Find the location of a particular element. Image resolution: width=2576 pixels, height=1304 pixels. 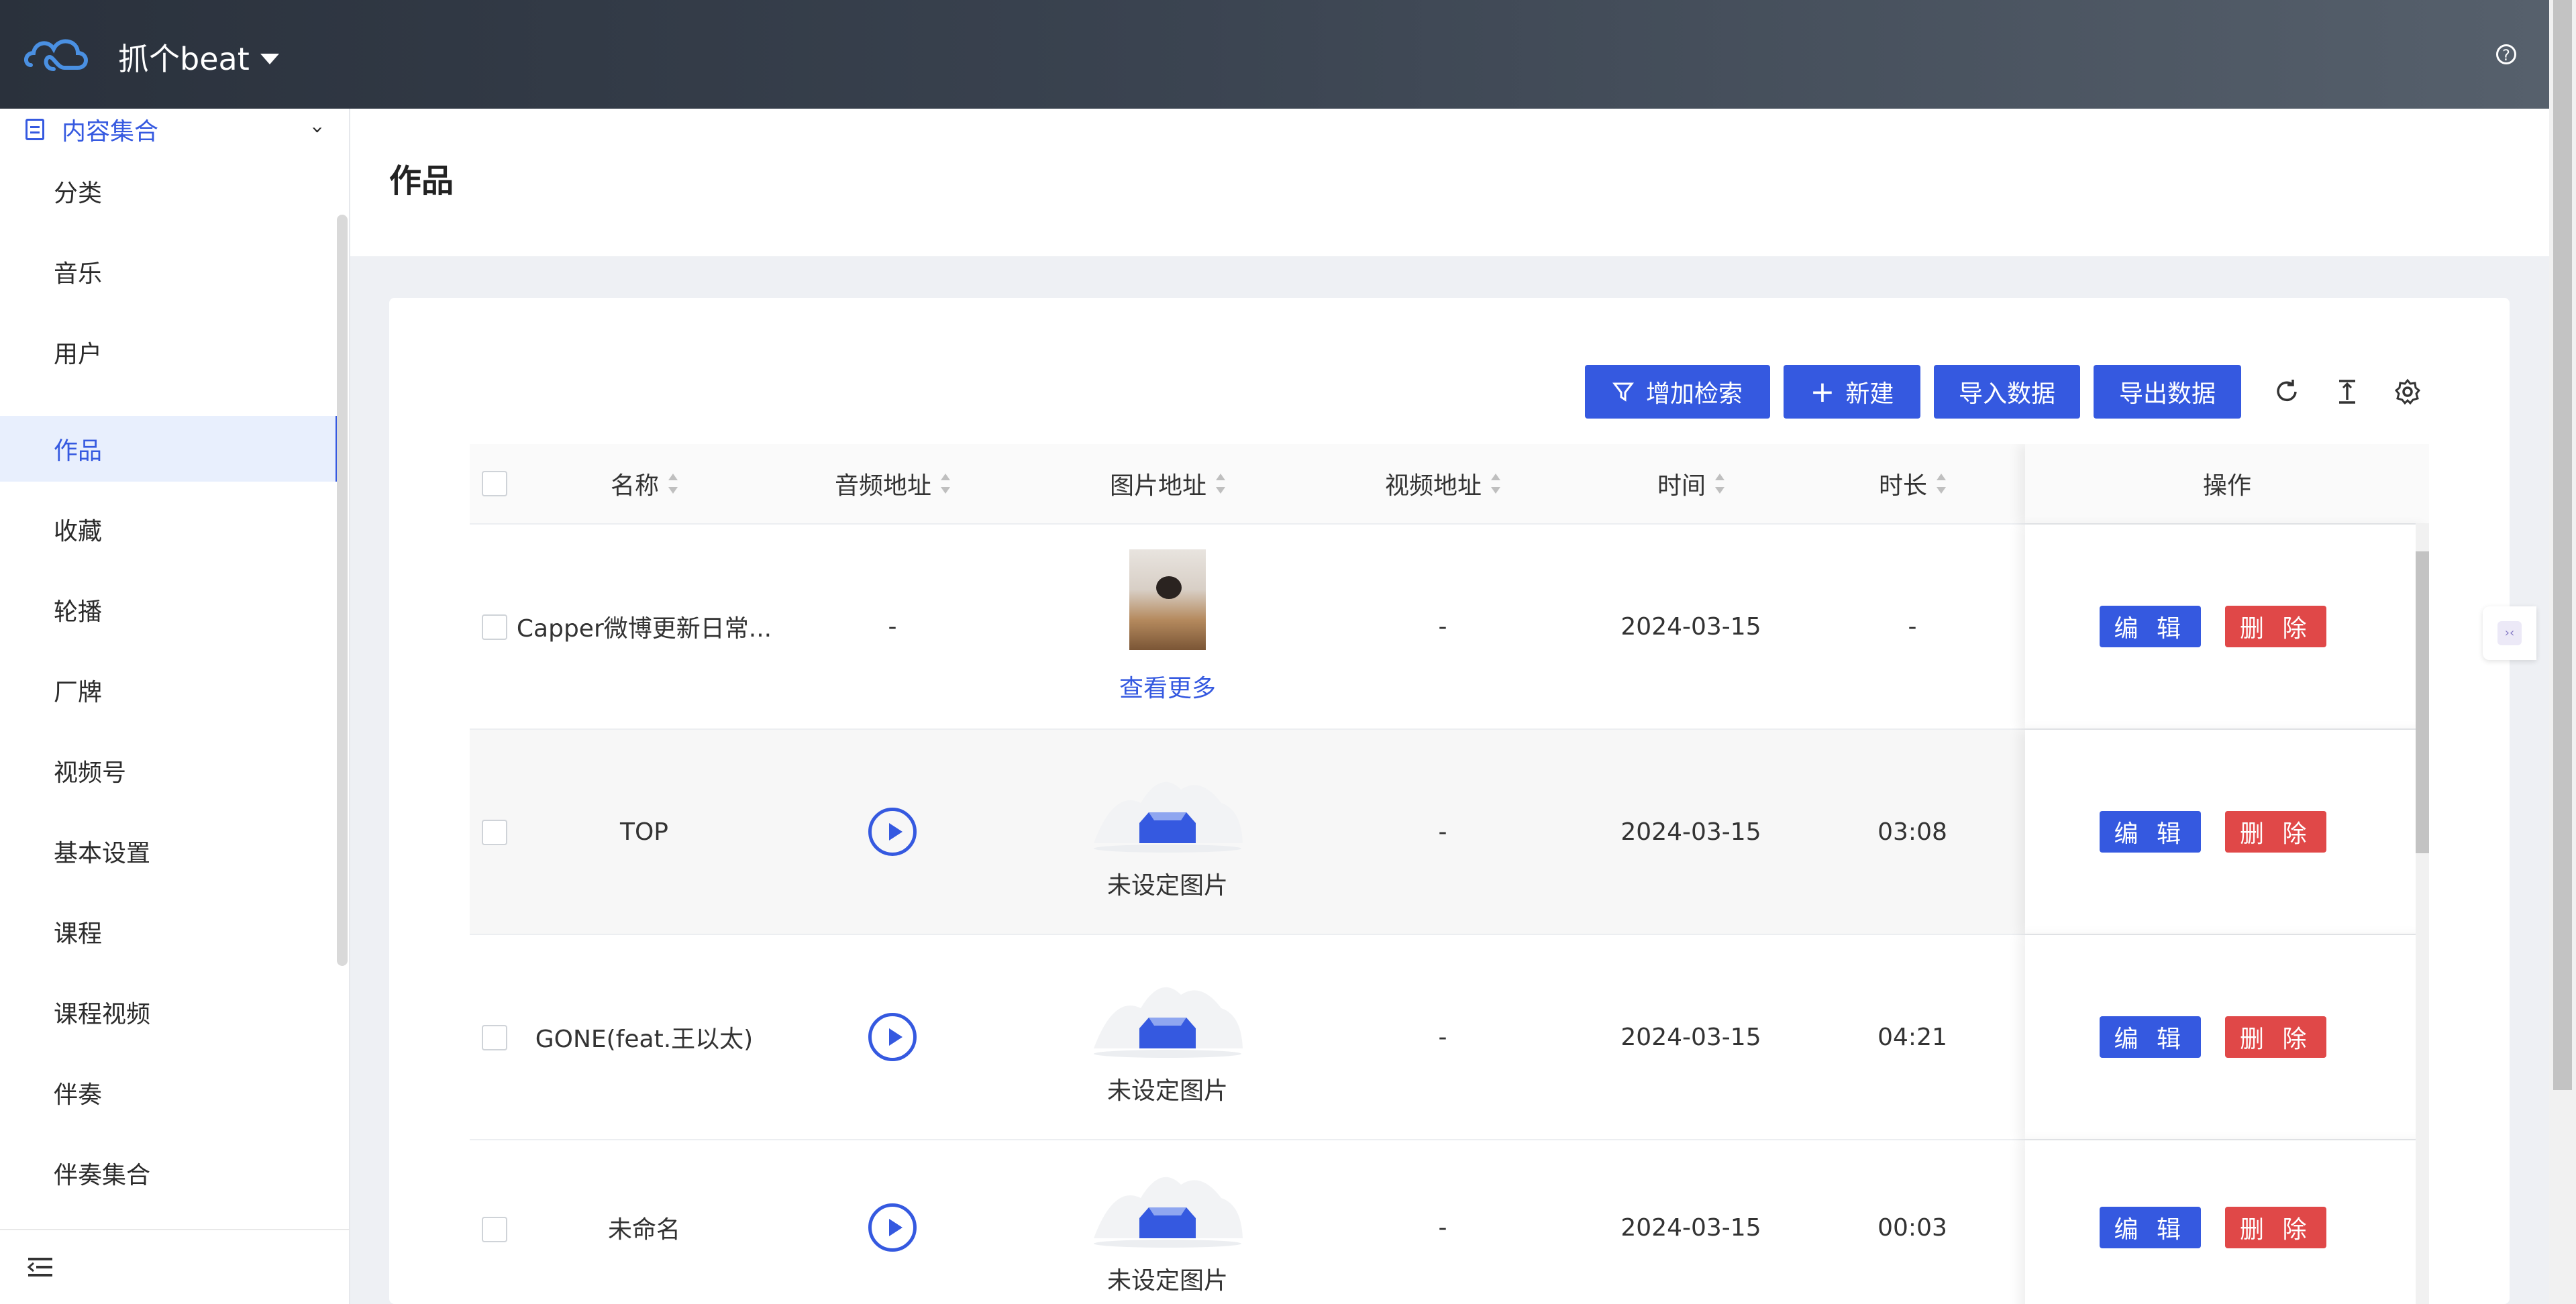

cloud-logo-icon is located at coordinates (57, 54).